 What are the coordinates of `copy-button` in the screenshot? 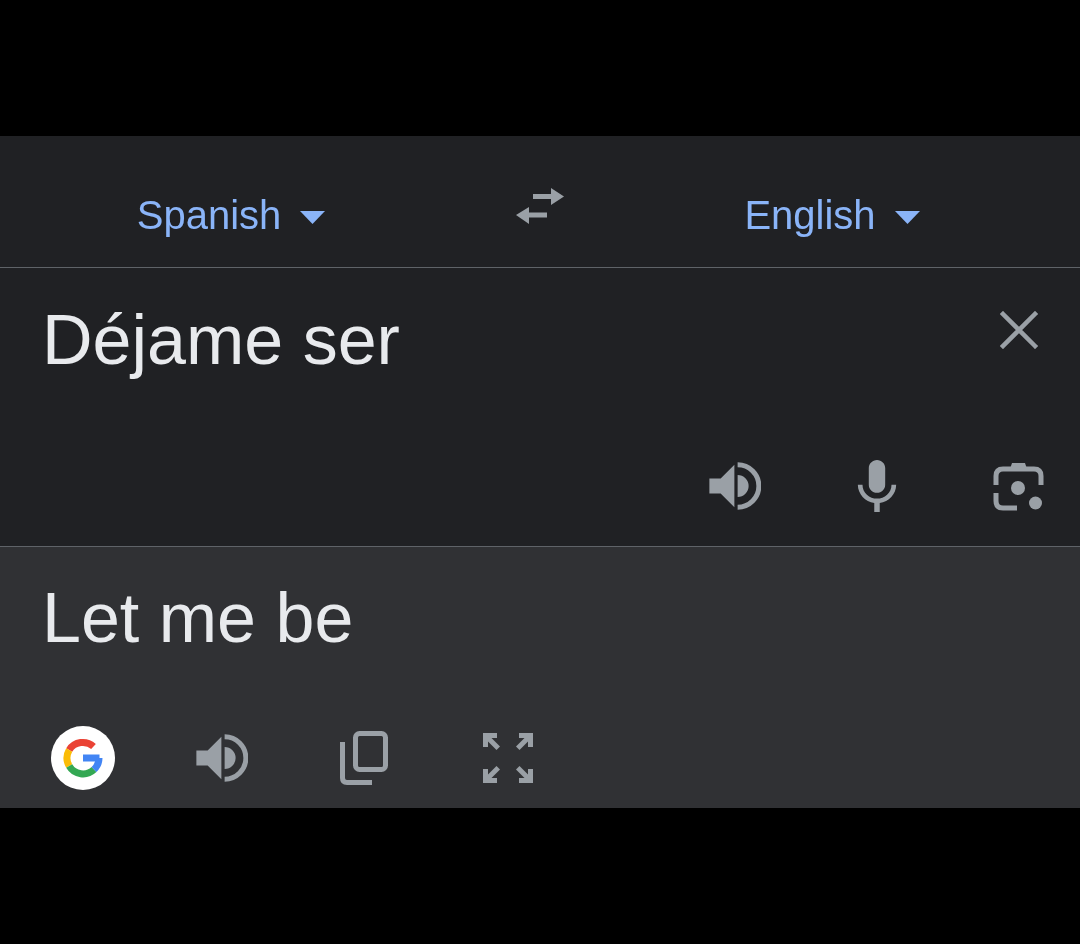 It's located at (364, 758).